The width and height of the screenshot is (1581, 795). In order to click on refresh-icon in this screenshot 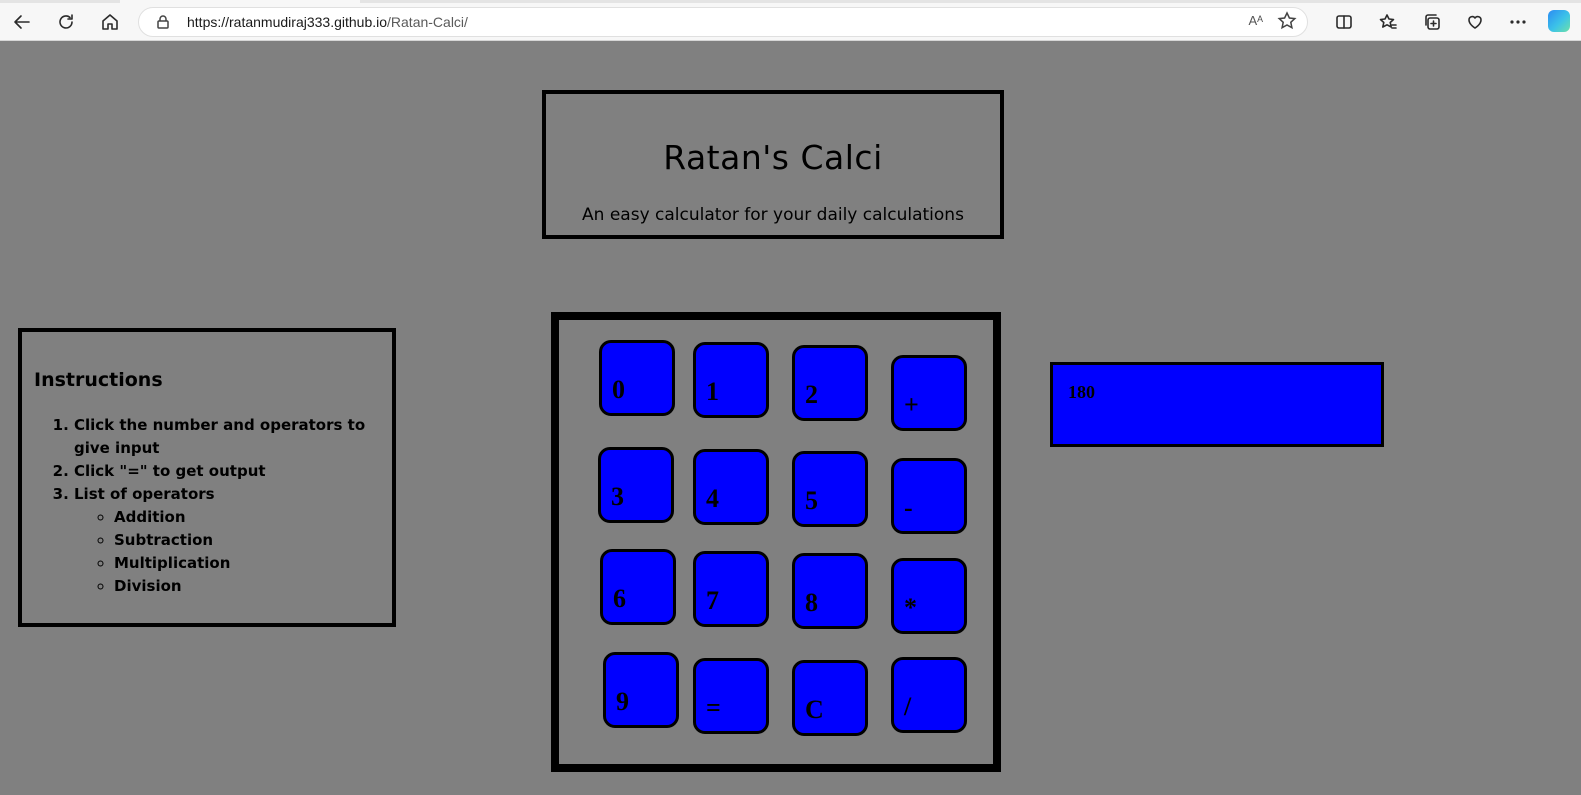, I will do `click(66, 22)`.